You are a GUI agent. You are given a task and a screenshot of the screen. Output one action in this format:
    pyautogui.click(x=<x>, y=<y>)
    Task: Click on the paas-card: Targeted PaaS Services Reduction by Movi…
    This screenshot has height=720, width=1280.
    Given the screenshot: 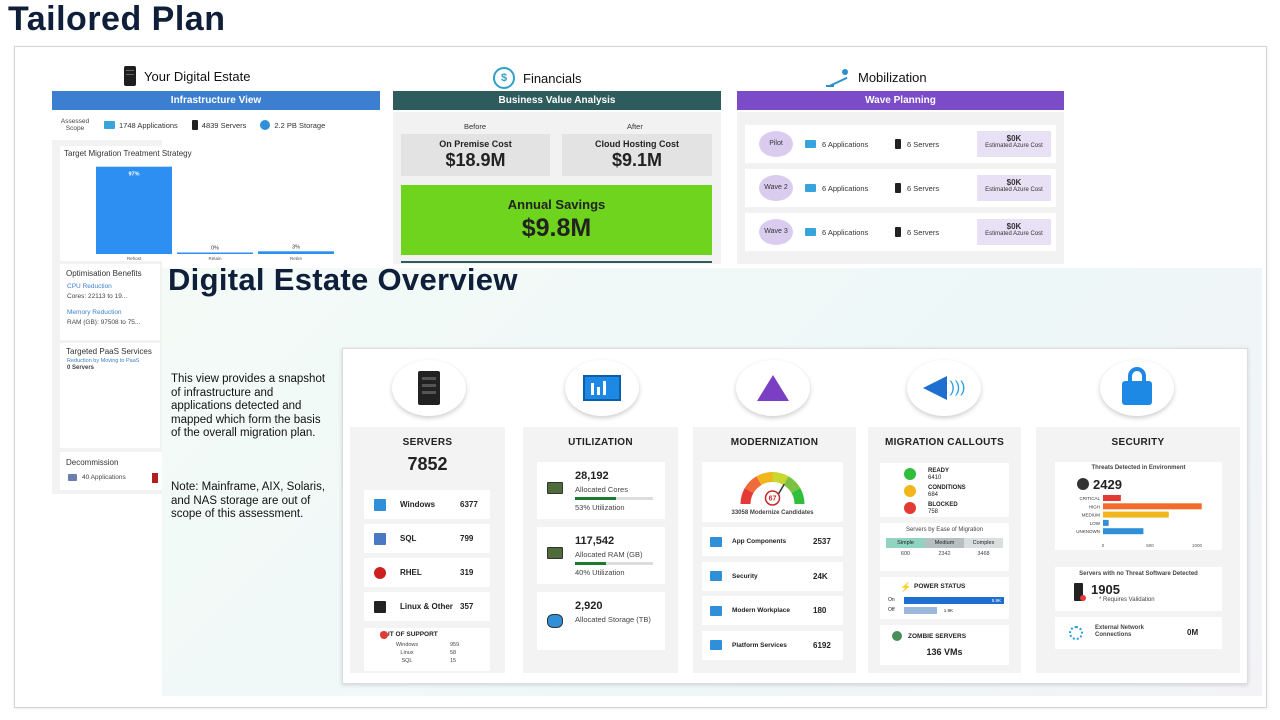 What is the action you would take?
    pyautogui.click(x=110, y=395)
    